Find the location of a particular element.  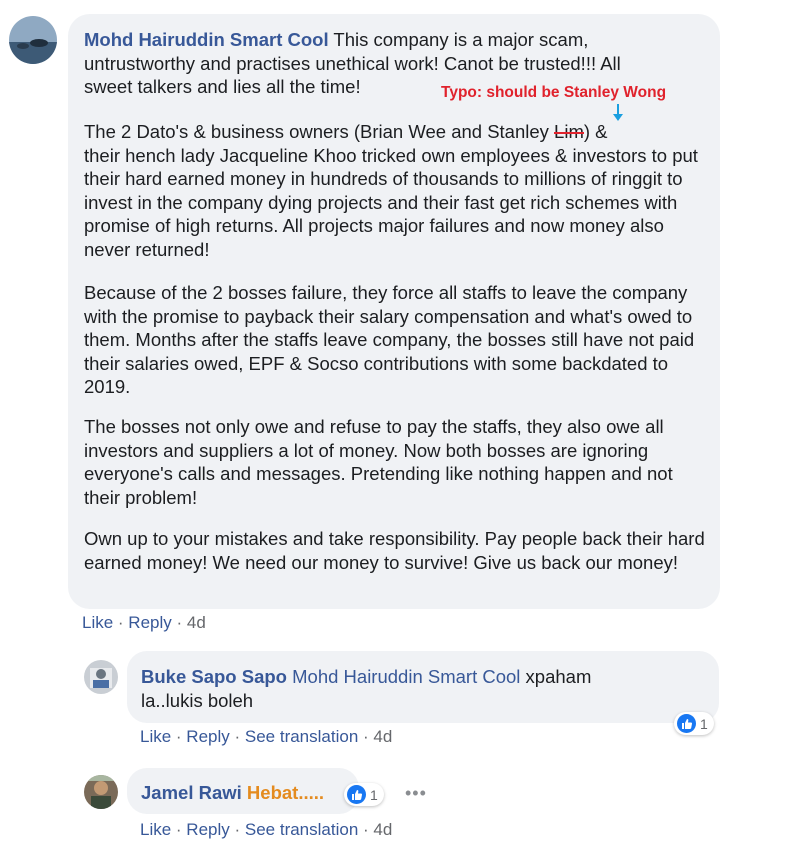

avatar-main is located at coordinates (33, 40).